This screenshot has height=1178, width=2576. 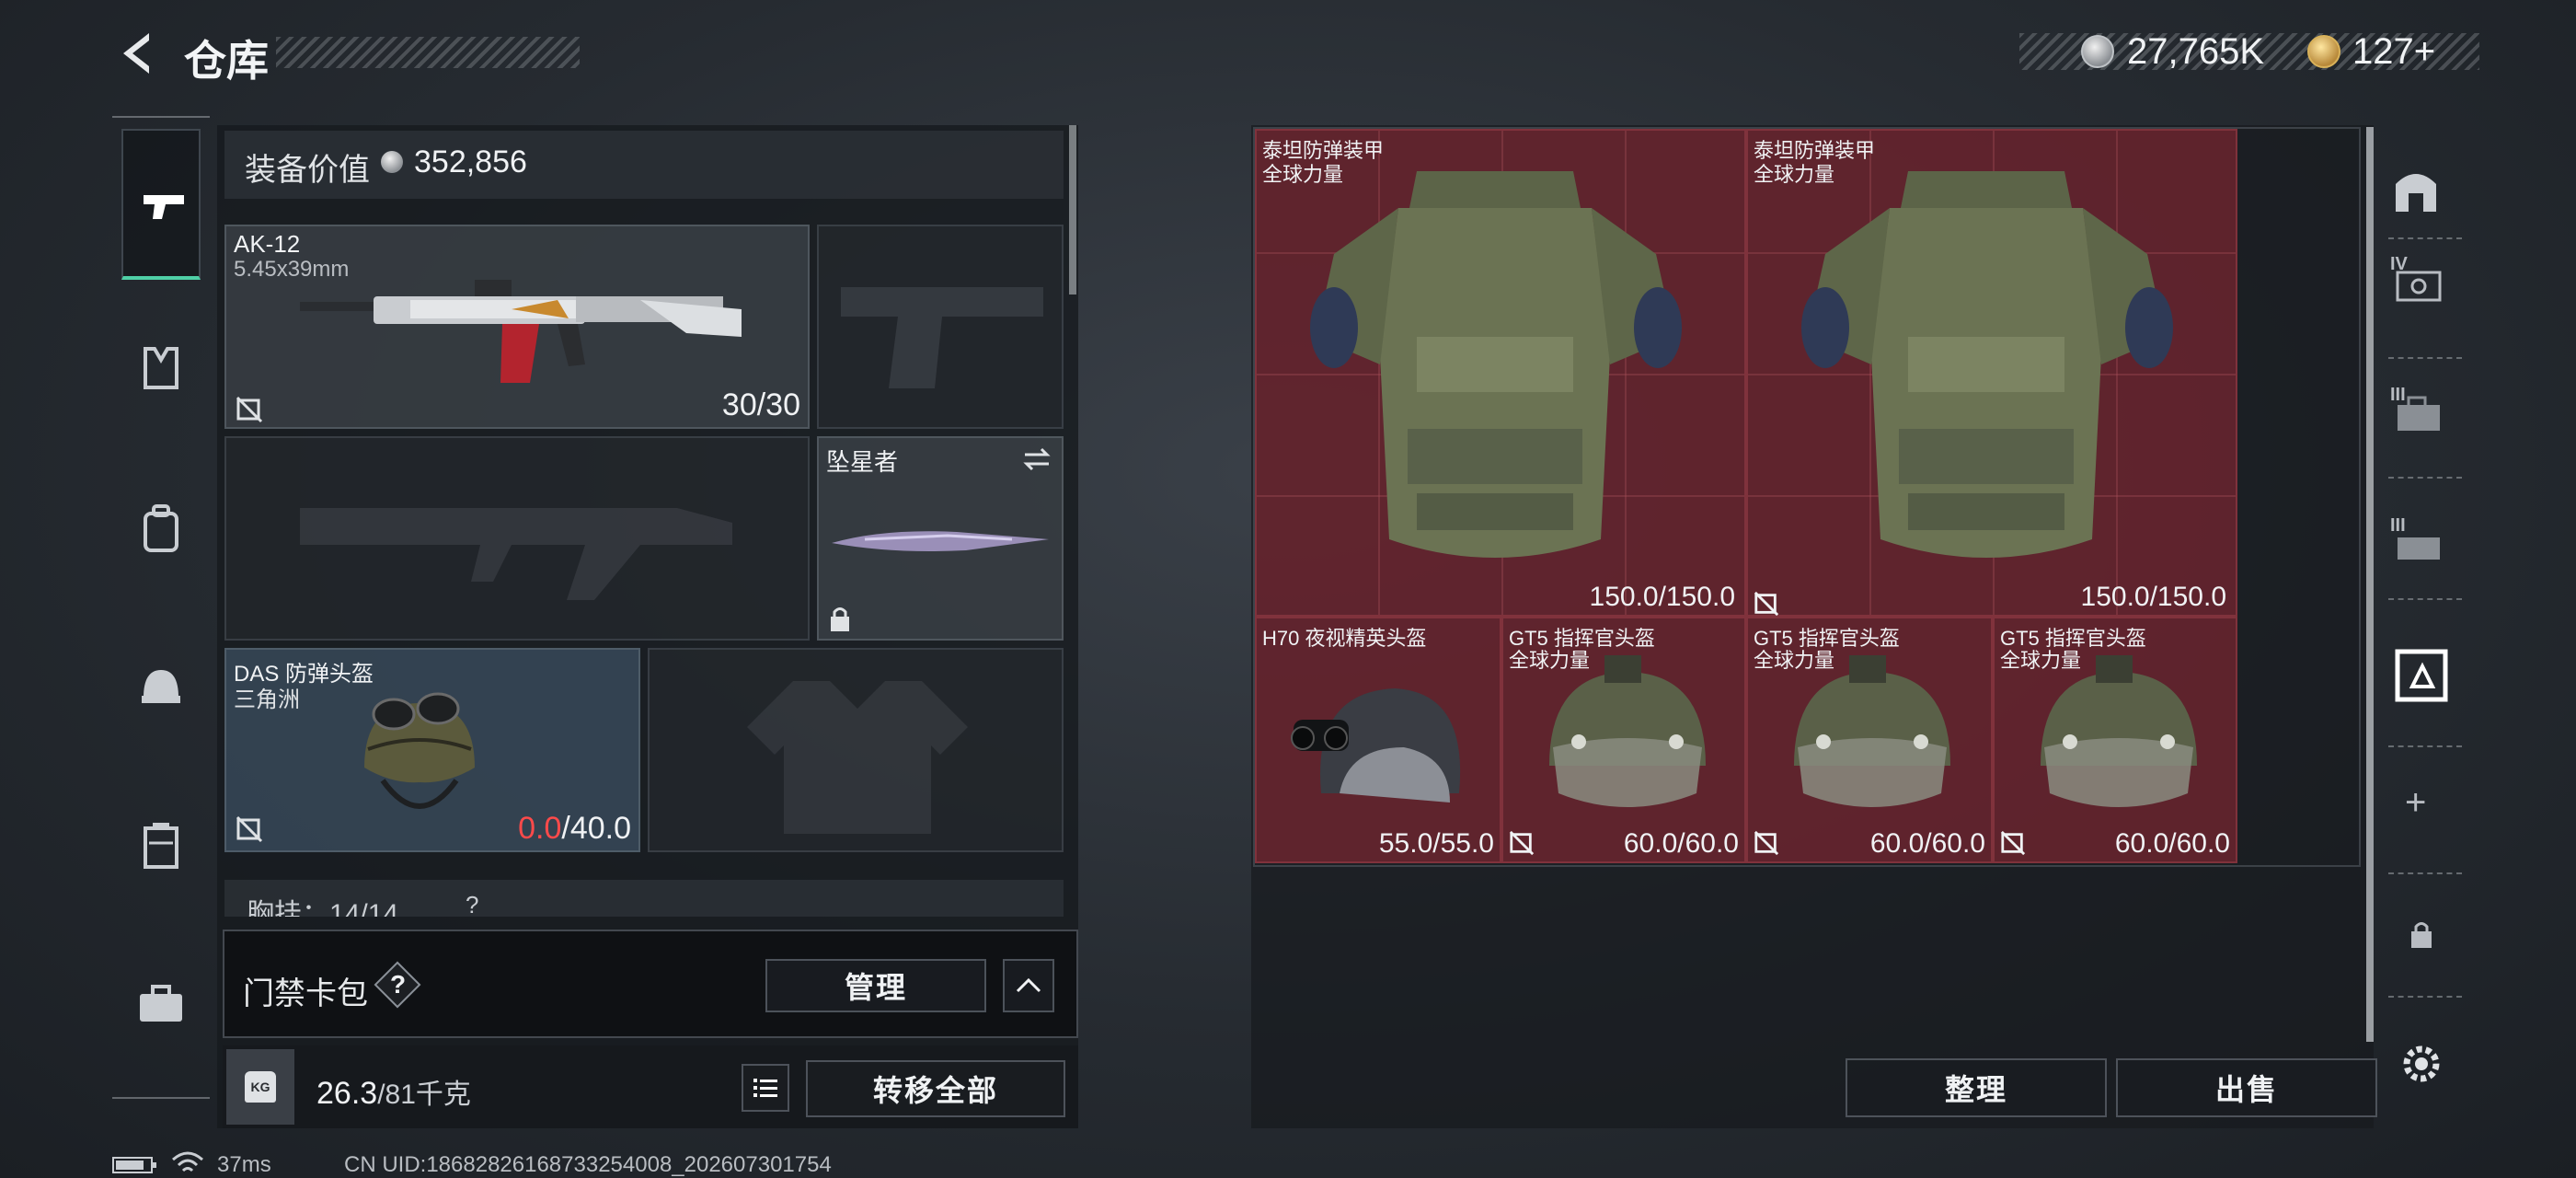 I want to click on weight-value: 26.3/81千克, so click(x=393, y=1091).